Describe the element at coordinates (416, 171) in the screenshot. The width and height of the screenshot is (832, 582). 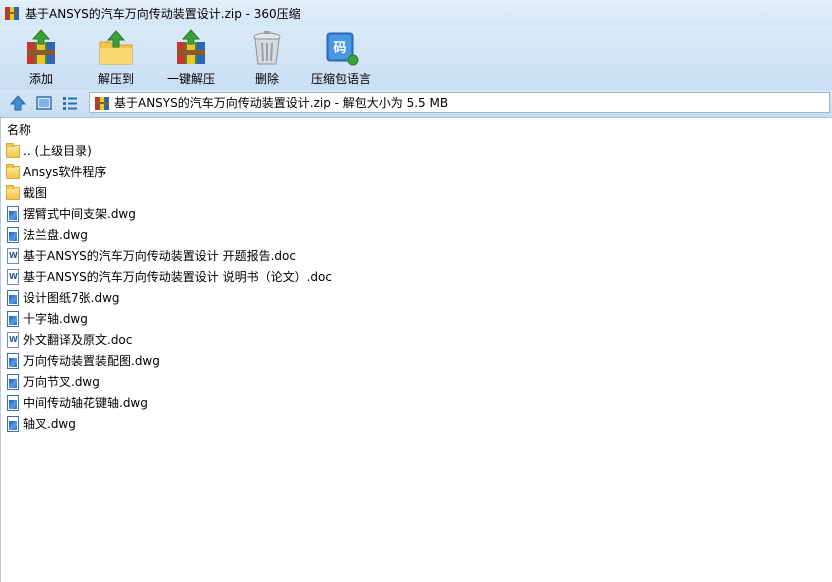
I see `list-item: Ansys软件程序` at that location.